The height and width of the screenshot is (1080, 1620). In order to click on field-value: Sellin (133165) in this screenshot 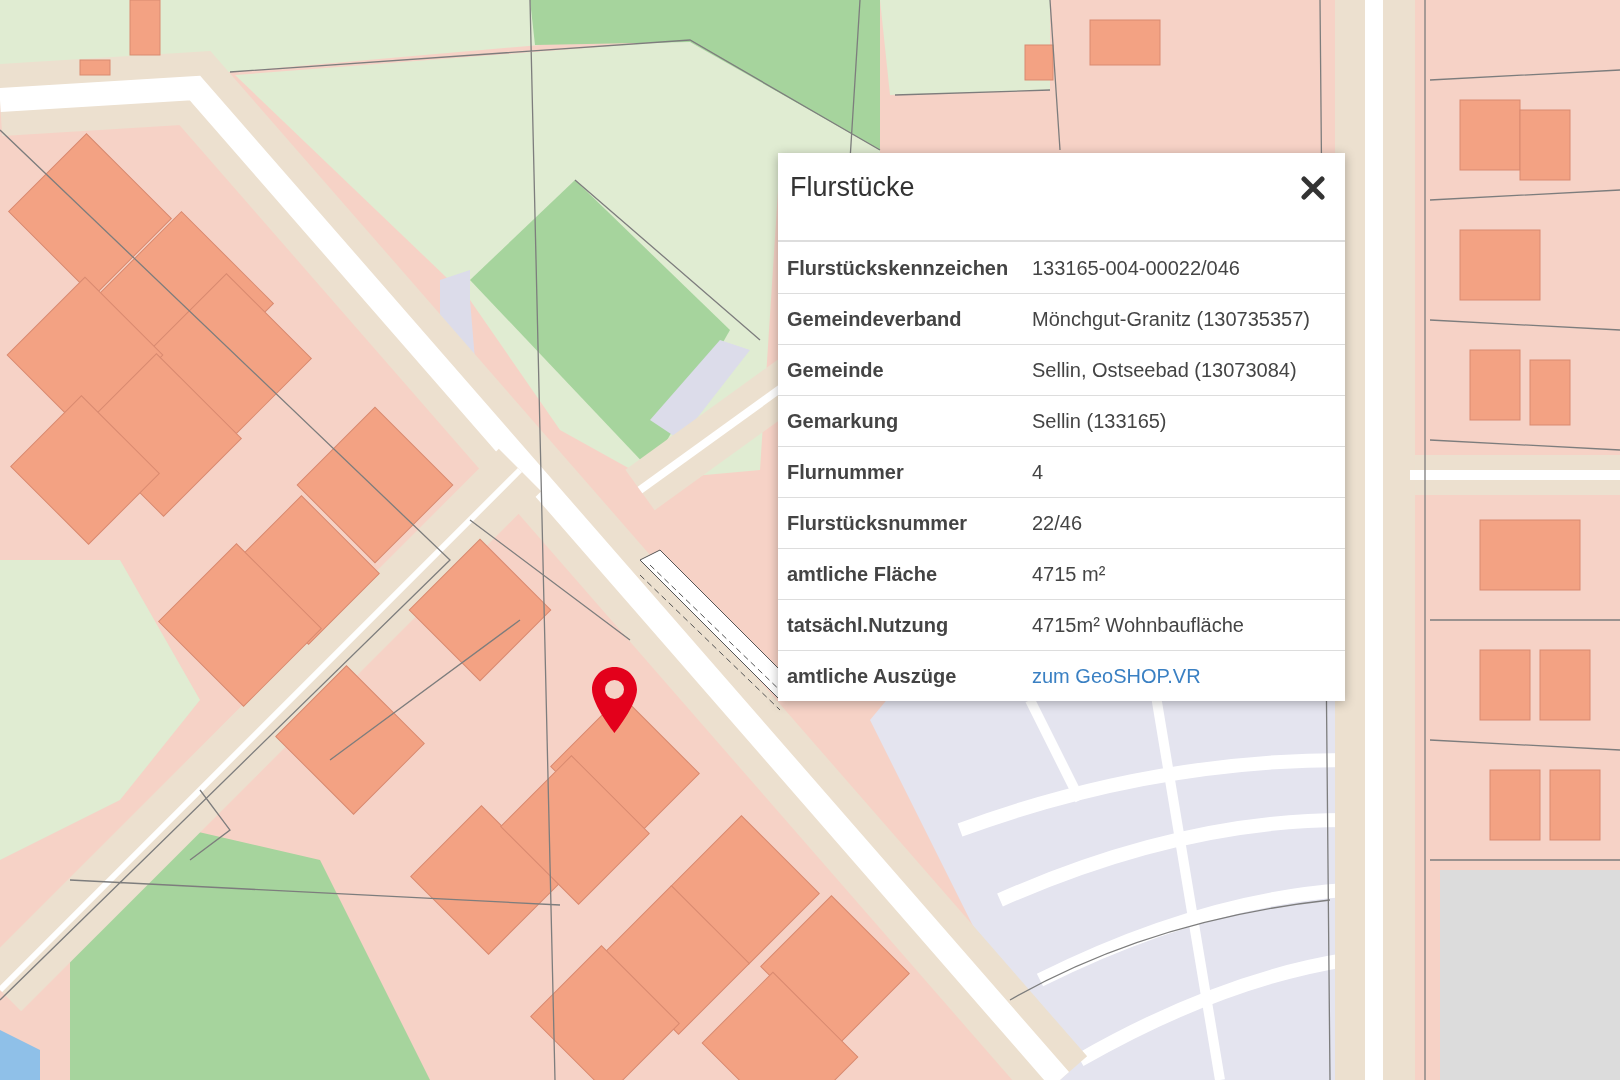, I will do `click(1099, 421)`.